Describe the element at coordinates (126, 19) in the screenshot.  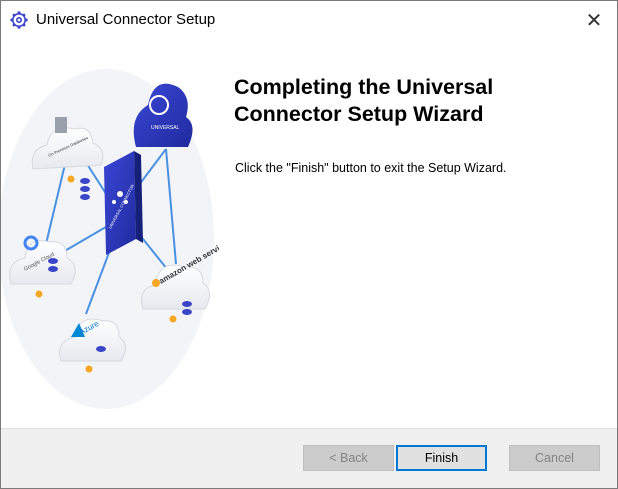
I see `window-title: Universal Connector Setup` at that location.